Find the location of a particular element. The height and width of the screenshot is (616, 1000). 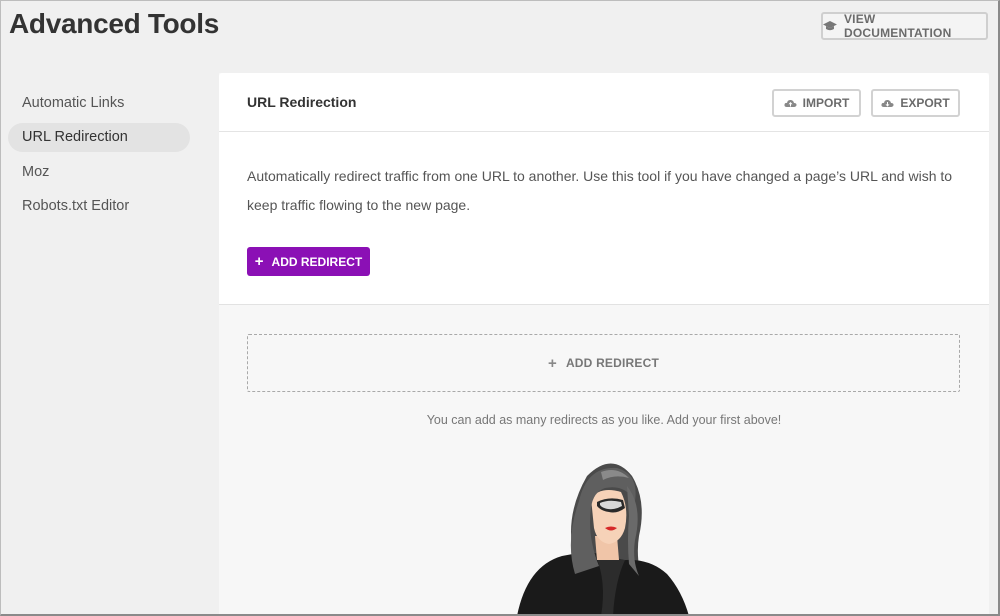

add-redirect-button: + ADD REDIRECT is located at coordinates (308, 261).